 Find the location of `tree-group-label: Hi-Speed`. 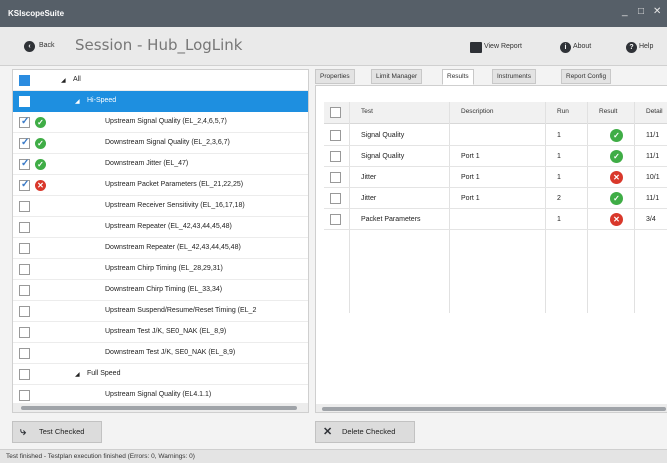

tree-group-label: Hi-Speed is located at coordinates (102, 100).